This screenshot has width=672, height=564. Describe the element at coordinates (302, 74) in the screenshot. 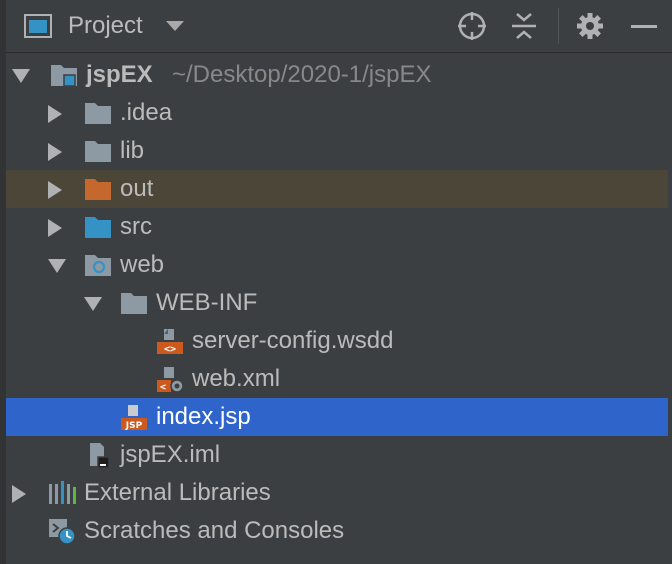

I see `project-path-text: ~/Desktop/2020-1/jspEX` at that location.